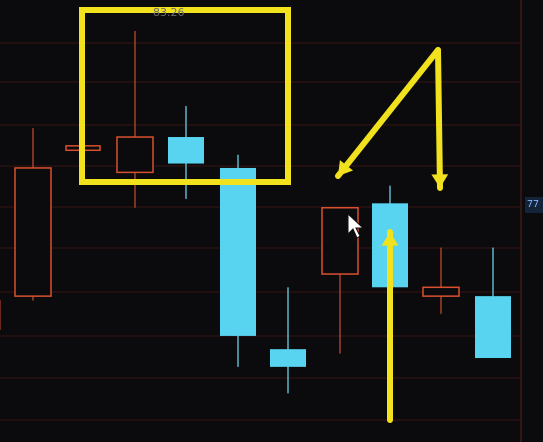  What do you see at coordinates (534, 205) in the screenshot?
I see `last-price-tag: 77` at bounding box center [534, 205].